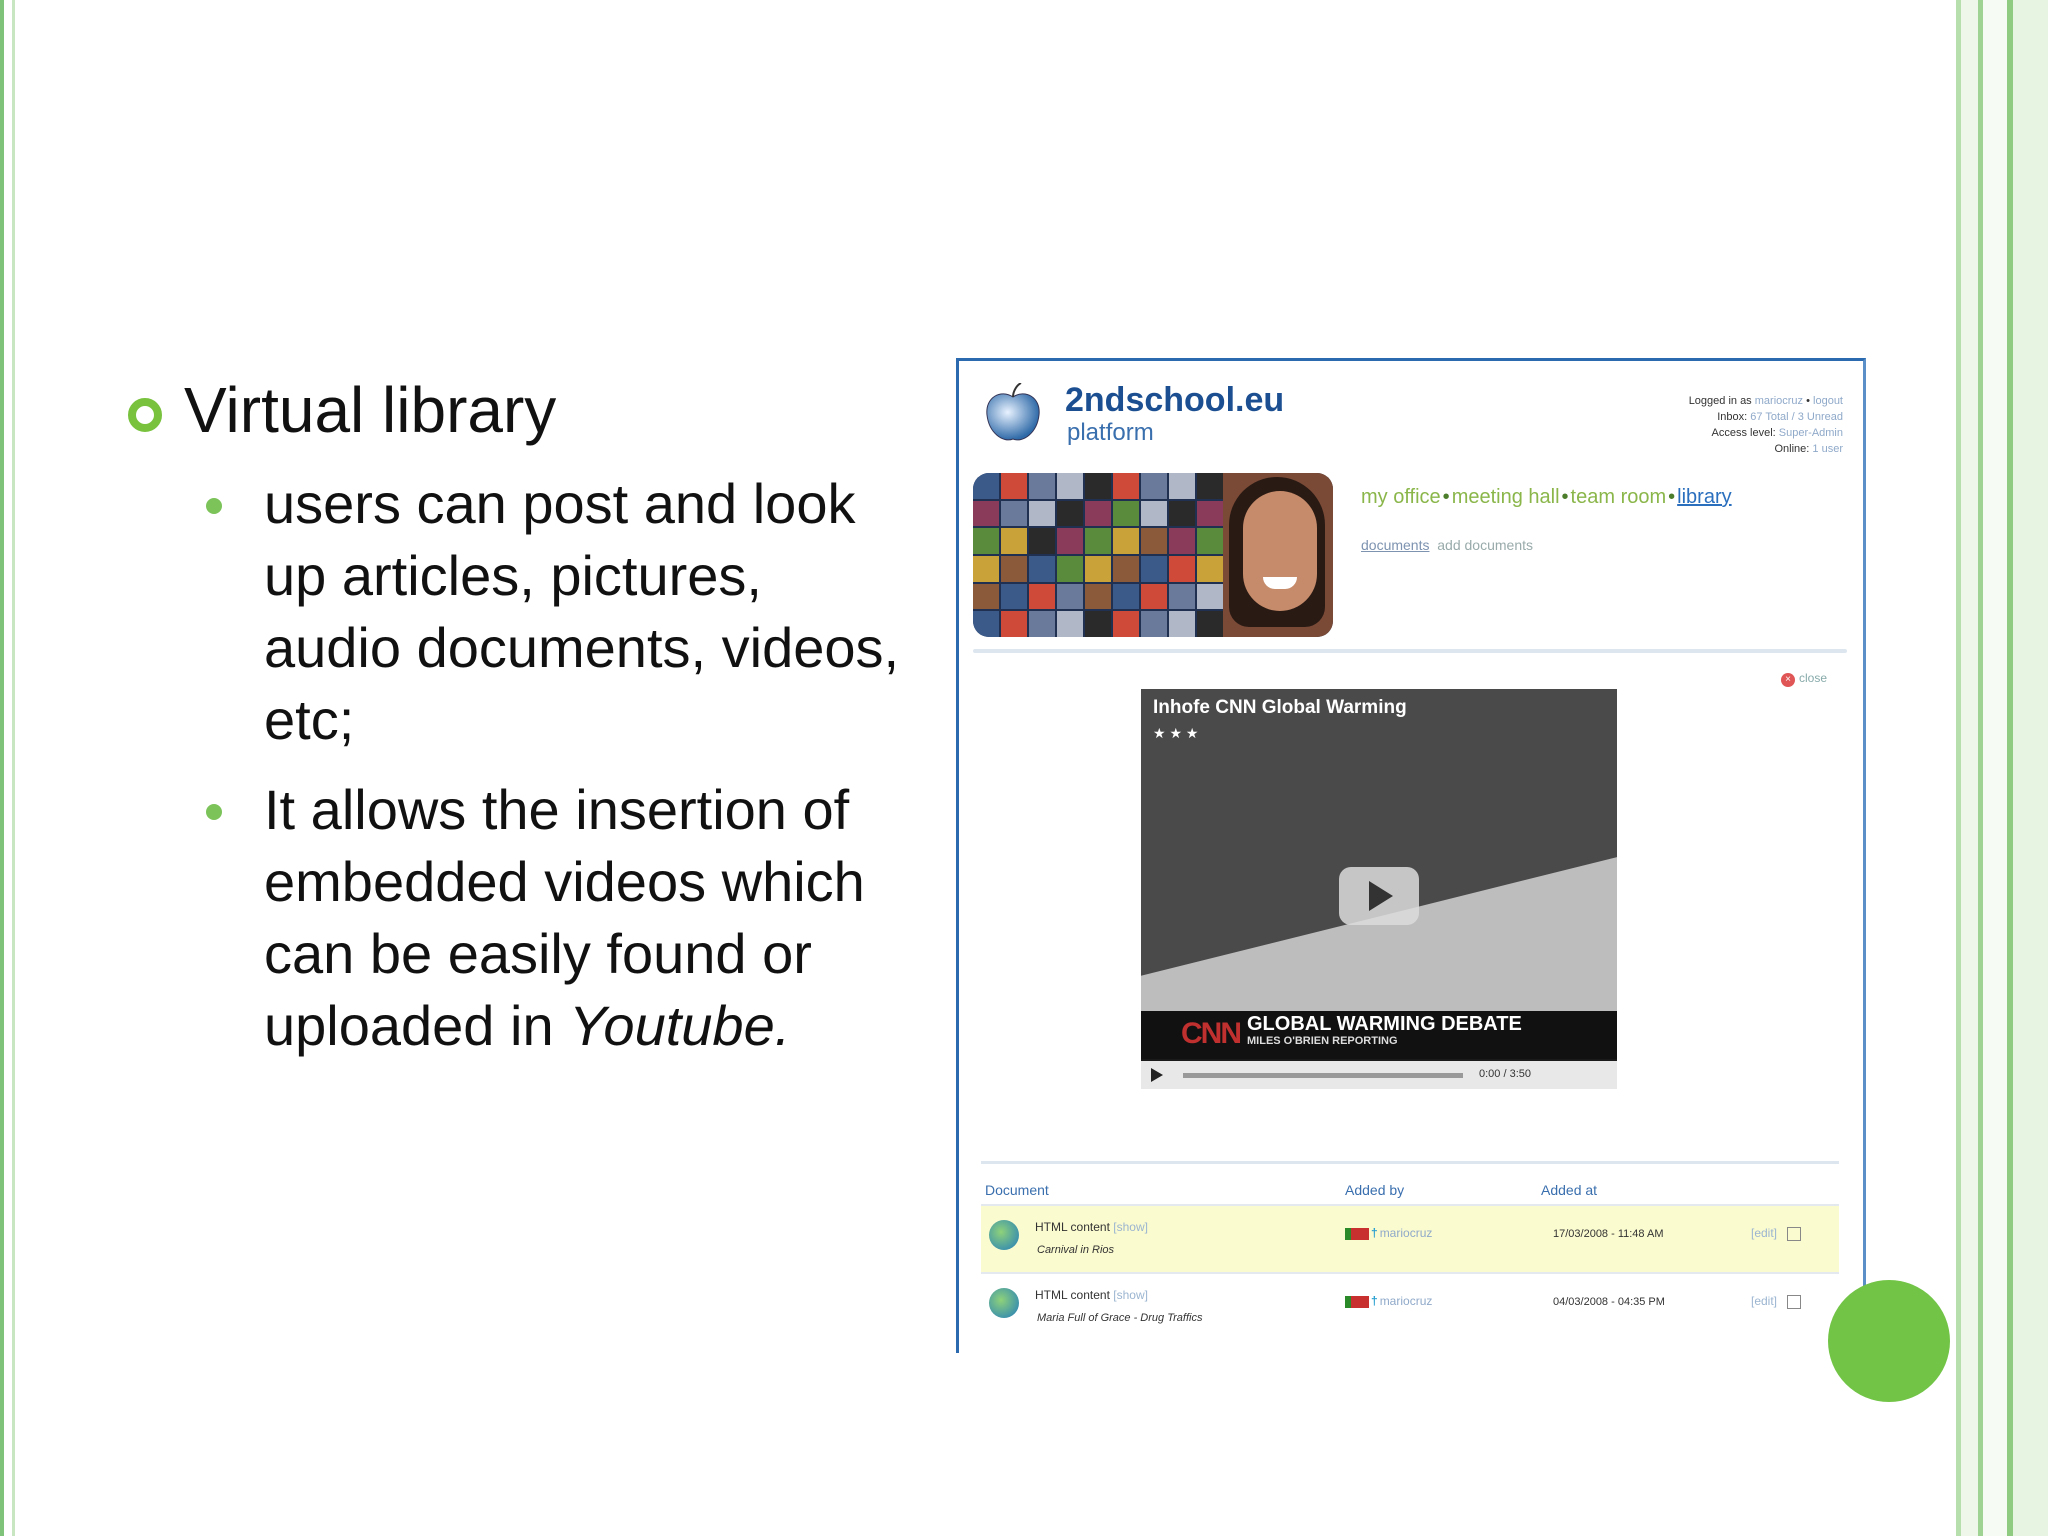  I want to click on video-title: Inhofe CNN Global Warming, so click(1280, 707).